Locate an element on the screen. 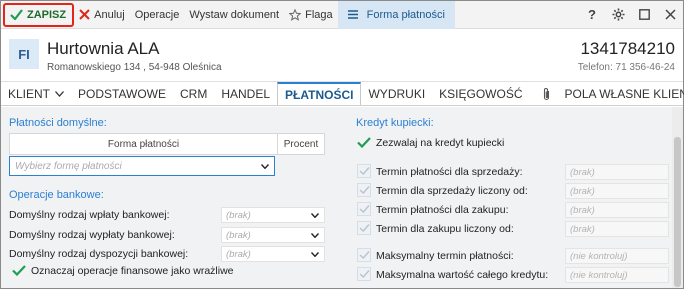 This screenshot has height=289, width=684. operations-button: Operacje is located at coordinates (157, 15).